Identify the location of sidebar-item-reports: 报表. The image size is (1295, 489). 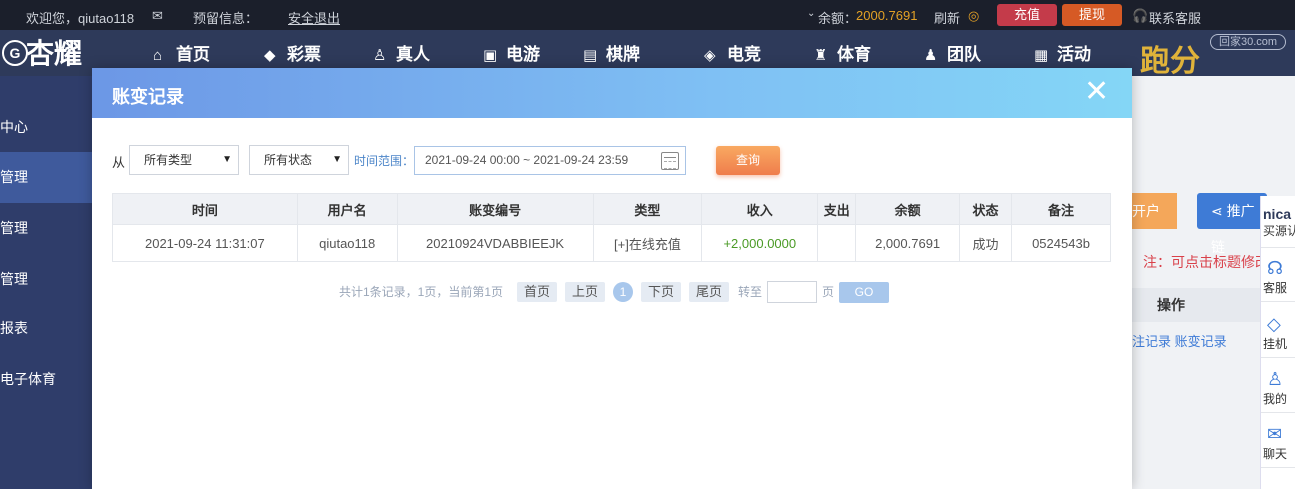
(46, 328).